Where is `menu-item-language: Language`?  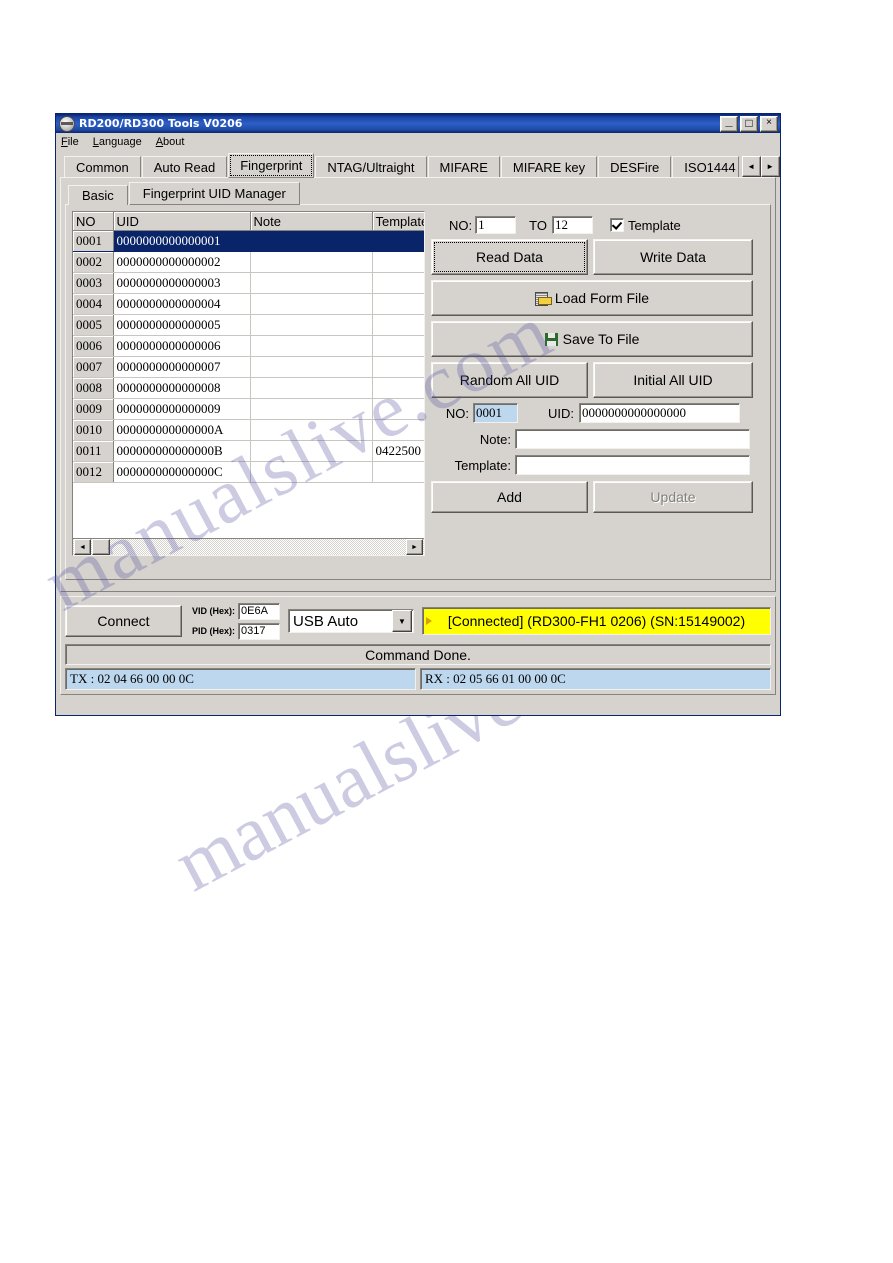
menu-item-language: Language is located at coordinates (117, 142).